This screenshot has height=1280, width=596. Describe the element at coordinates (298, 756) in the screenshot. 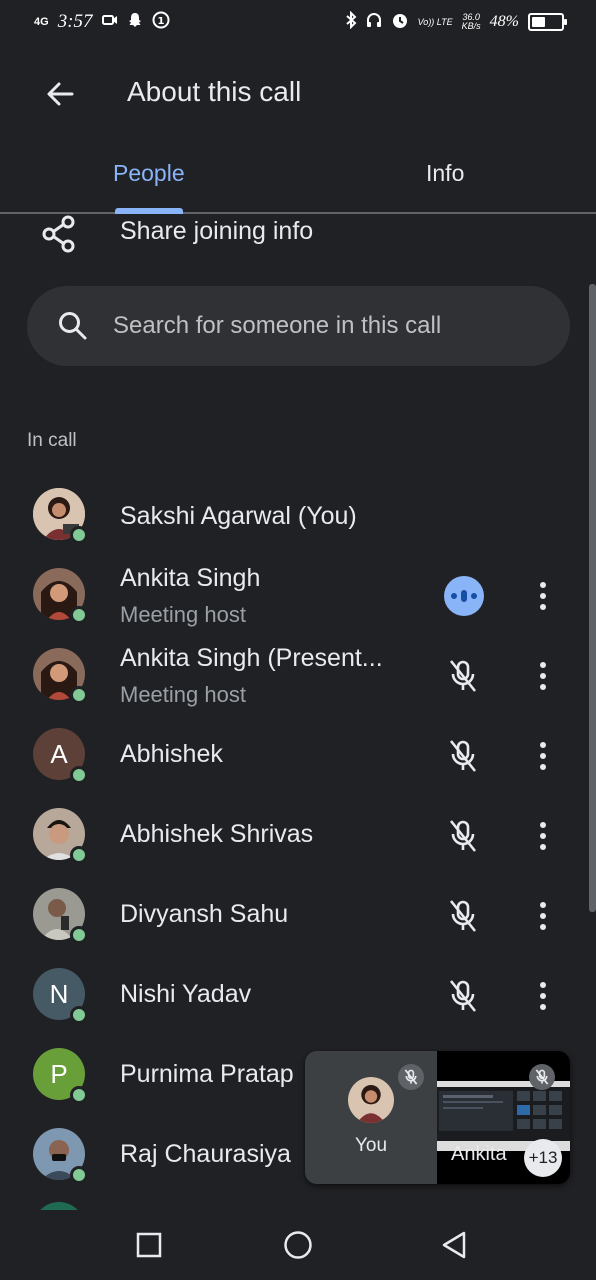

I see `participant-row: A Abhishek` at that location.